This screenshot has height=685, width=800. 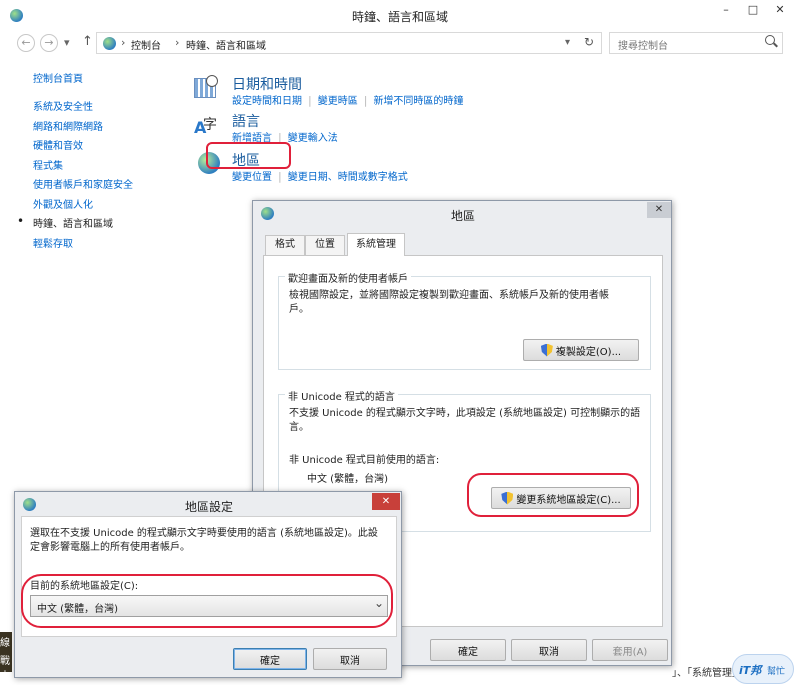 I want to click on sidebar-item-appearance: 外觀及個人化, so click(x=63, y=203).